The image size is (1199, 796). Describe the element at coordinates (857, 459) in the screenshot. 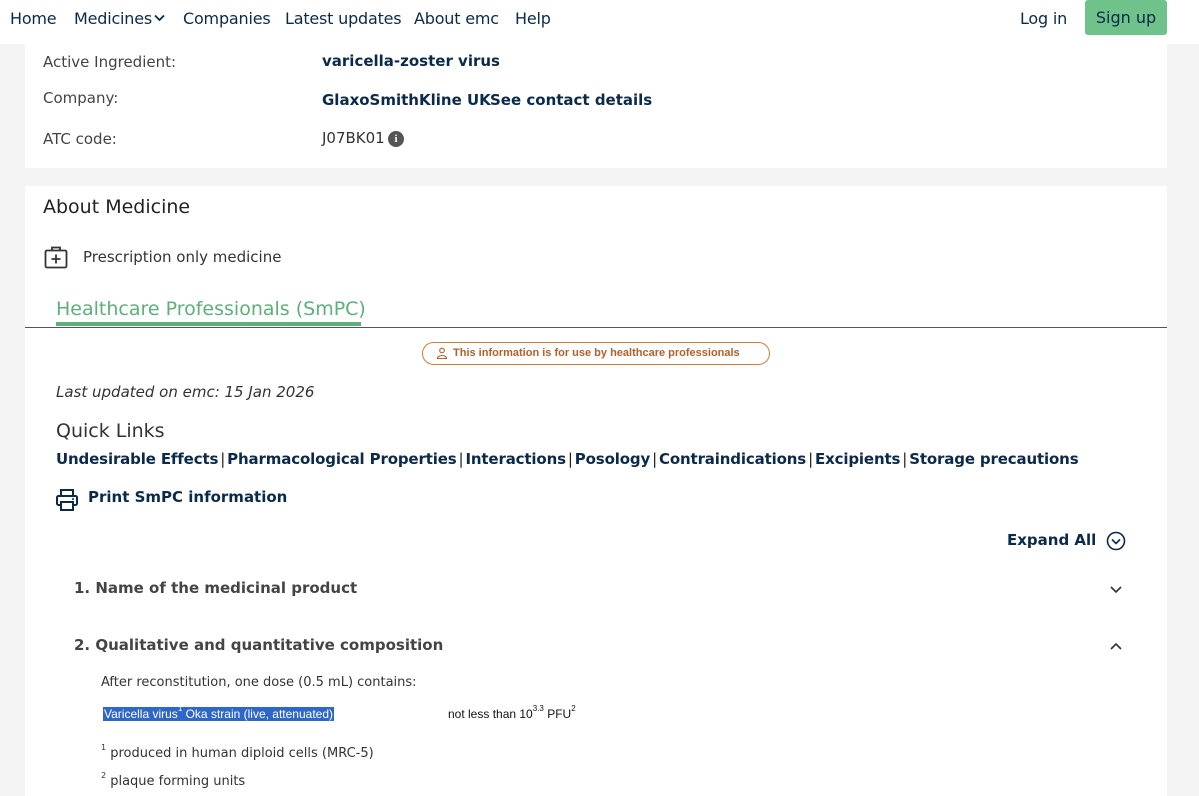

I see `quick-link-excipients: Excipients` at that location.